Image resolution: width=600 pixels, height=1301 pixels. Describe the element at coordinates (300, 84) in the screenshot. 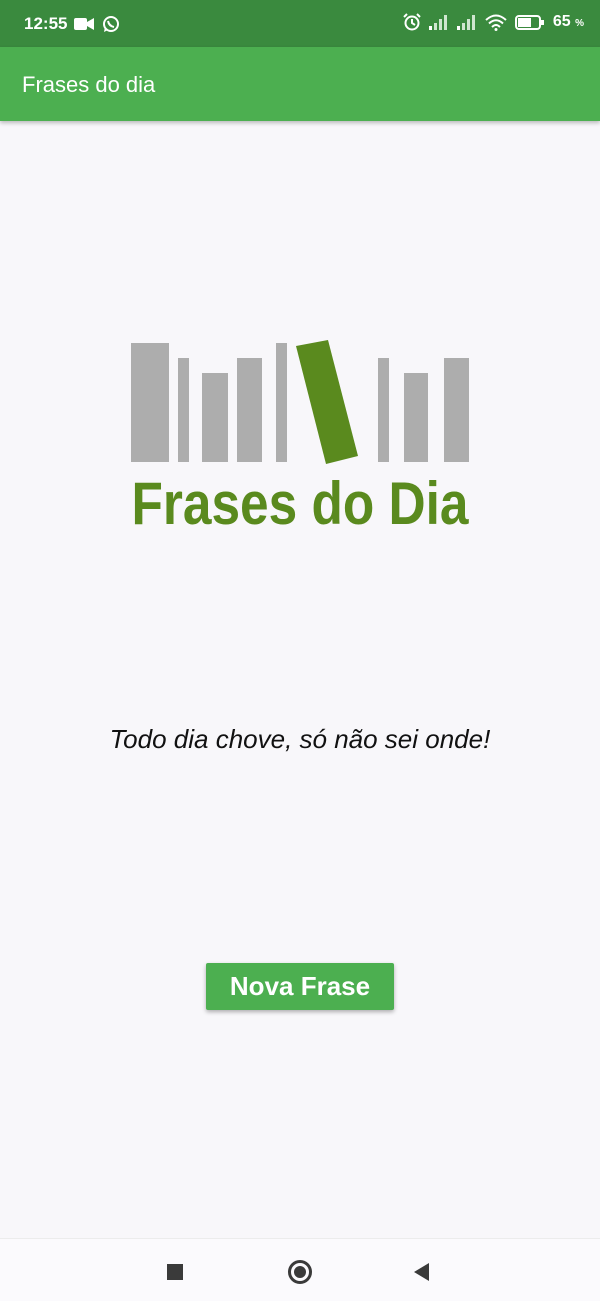

I see `app-bar: Frases do dia` at that location.